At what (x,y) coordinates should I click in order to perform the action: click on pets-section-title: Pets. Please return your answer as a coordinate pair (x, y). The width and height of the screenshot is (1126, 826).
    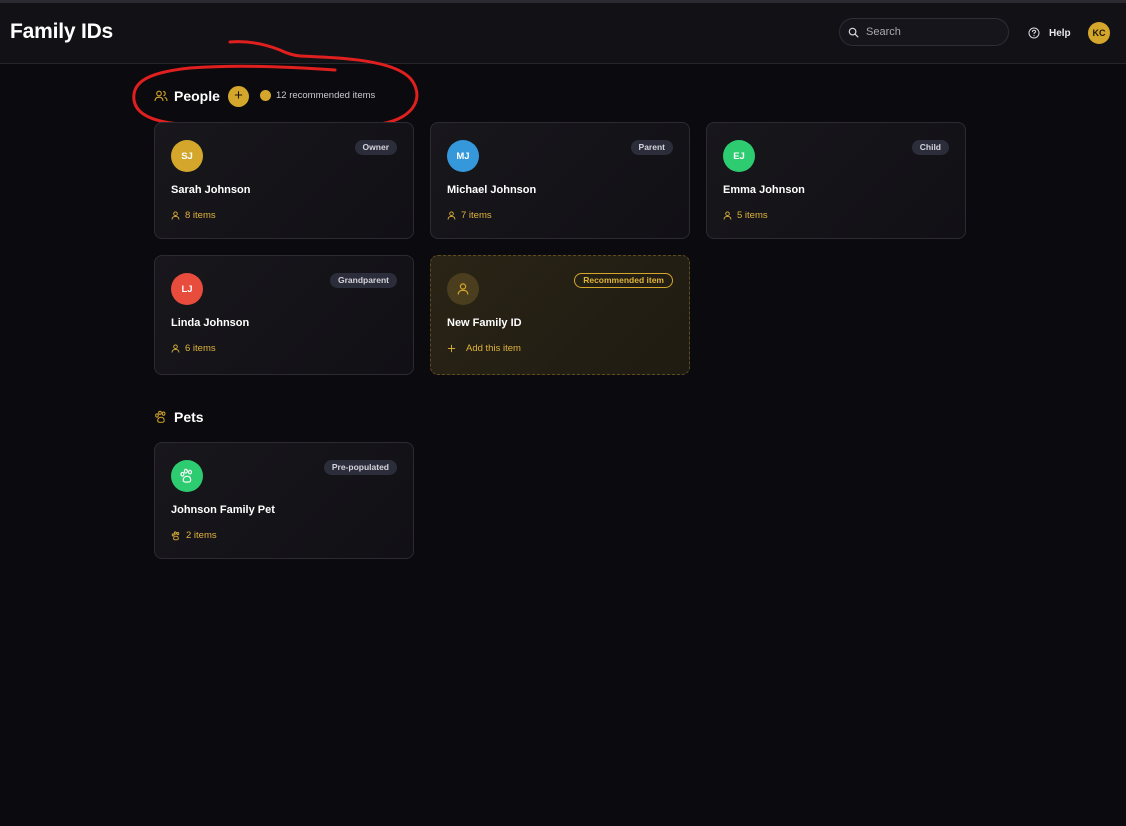
    Looking at the image, I should click on (189, 417).